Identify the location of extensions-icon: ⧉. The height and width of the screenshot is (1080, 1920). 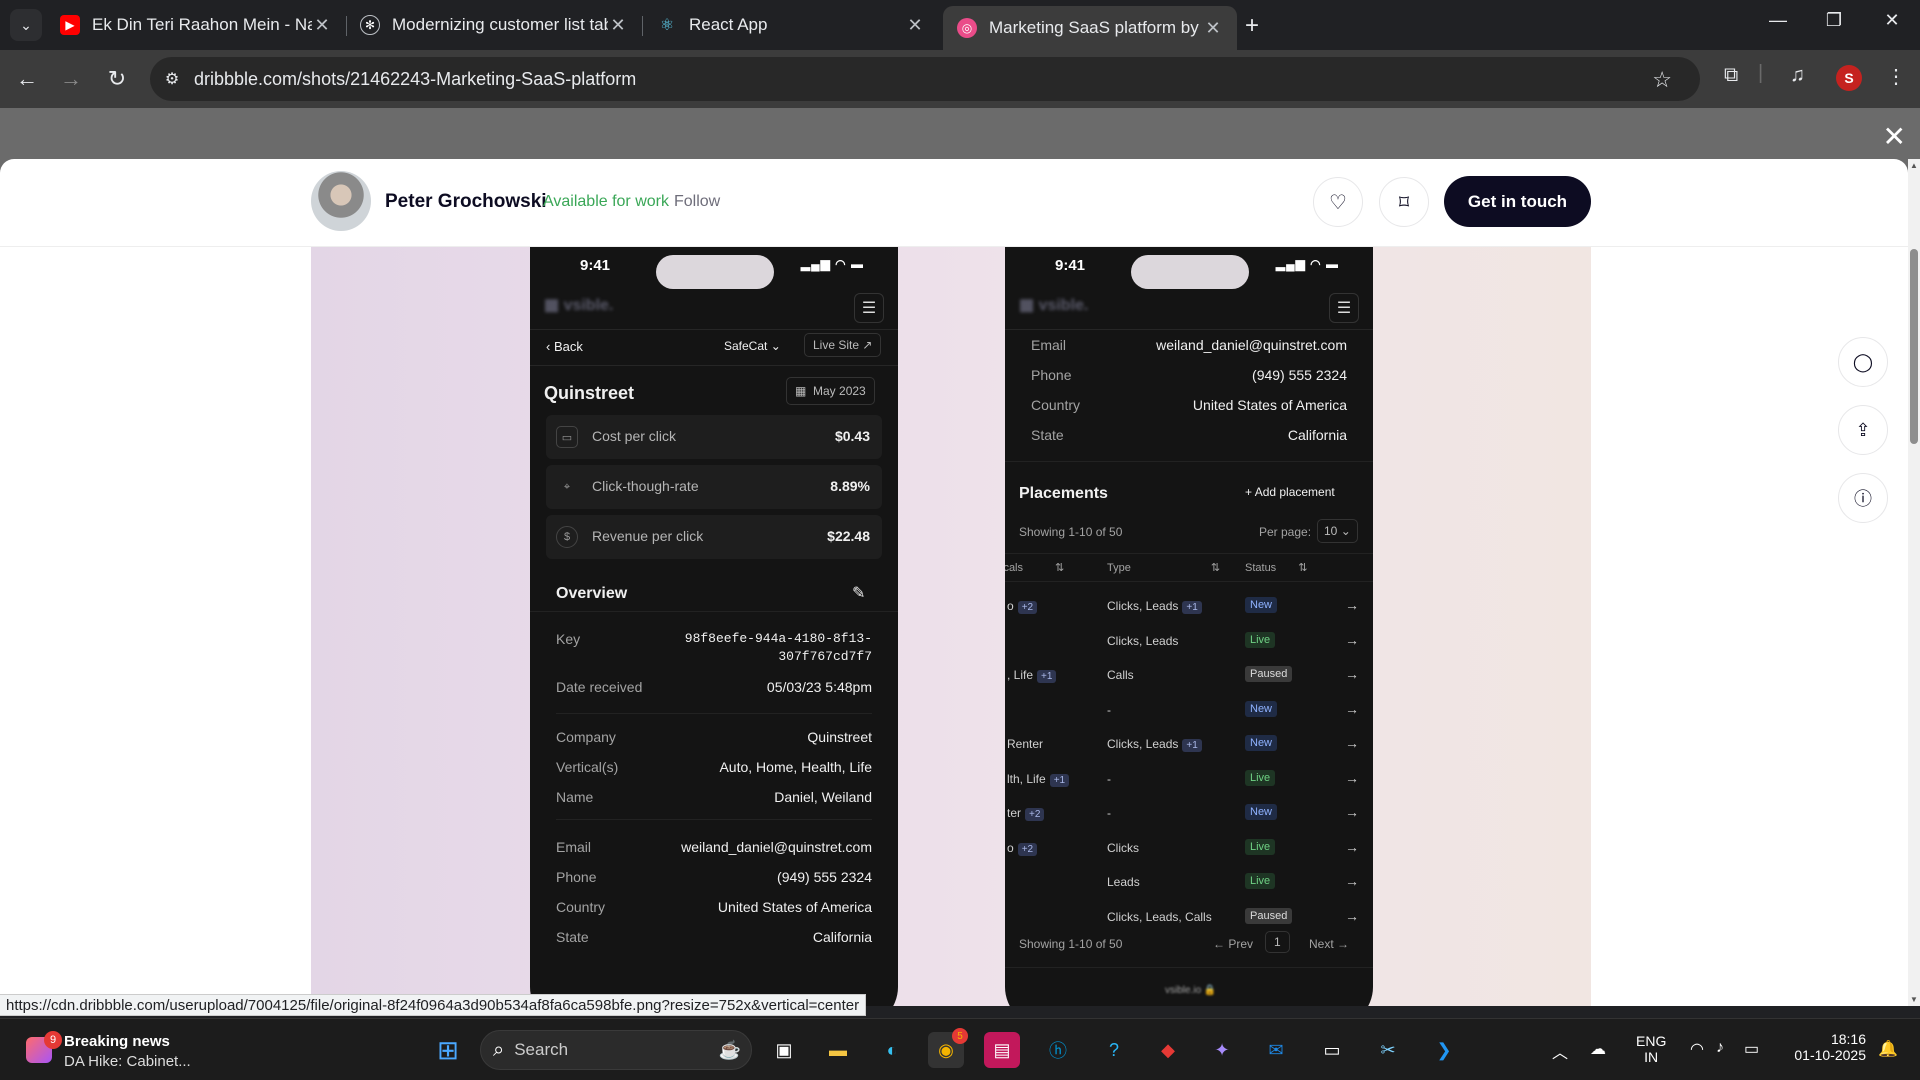
(1731, 75).